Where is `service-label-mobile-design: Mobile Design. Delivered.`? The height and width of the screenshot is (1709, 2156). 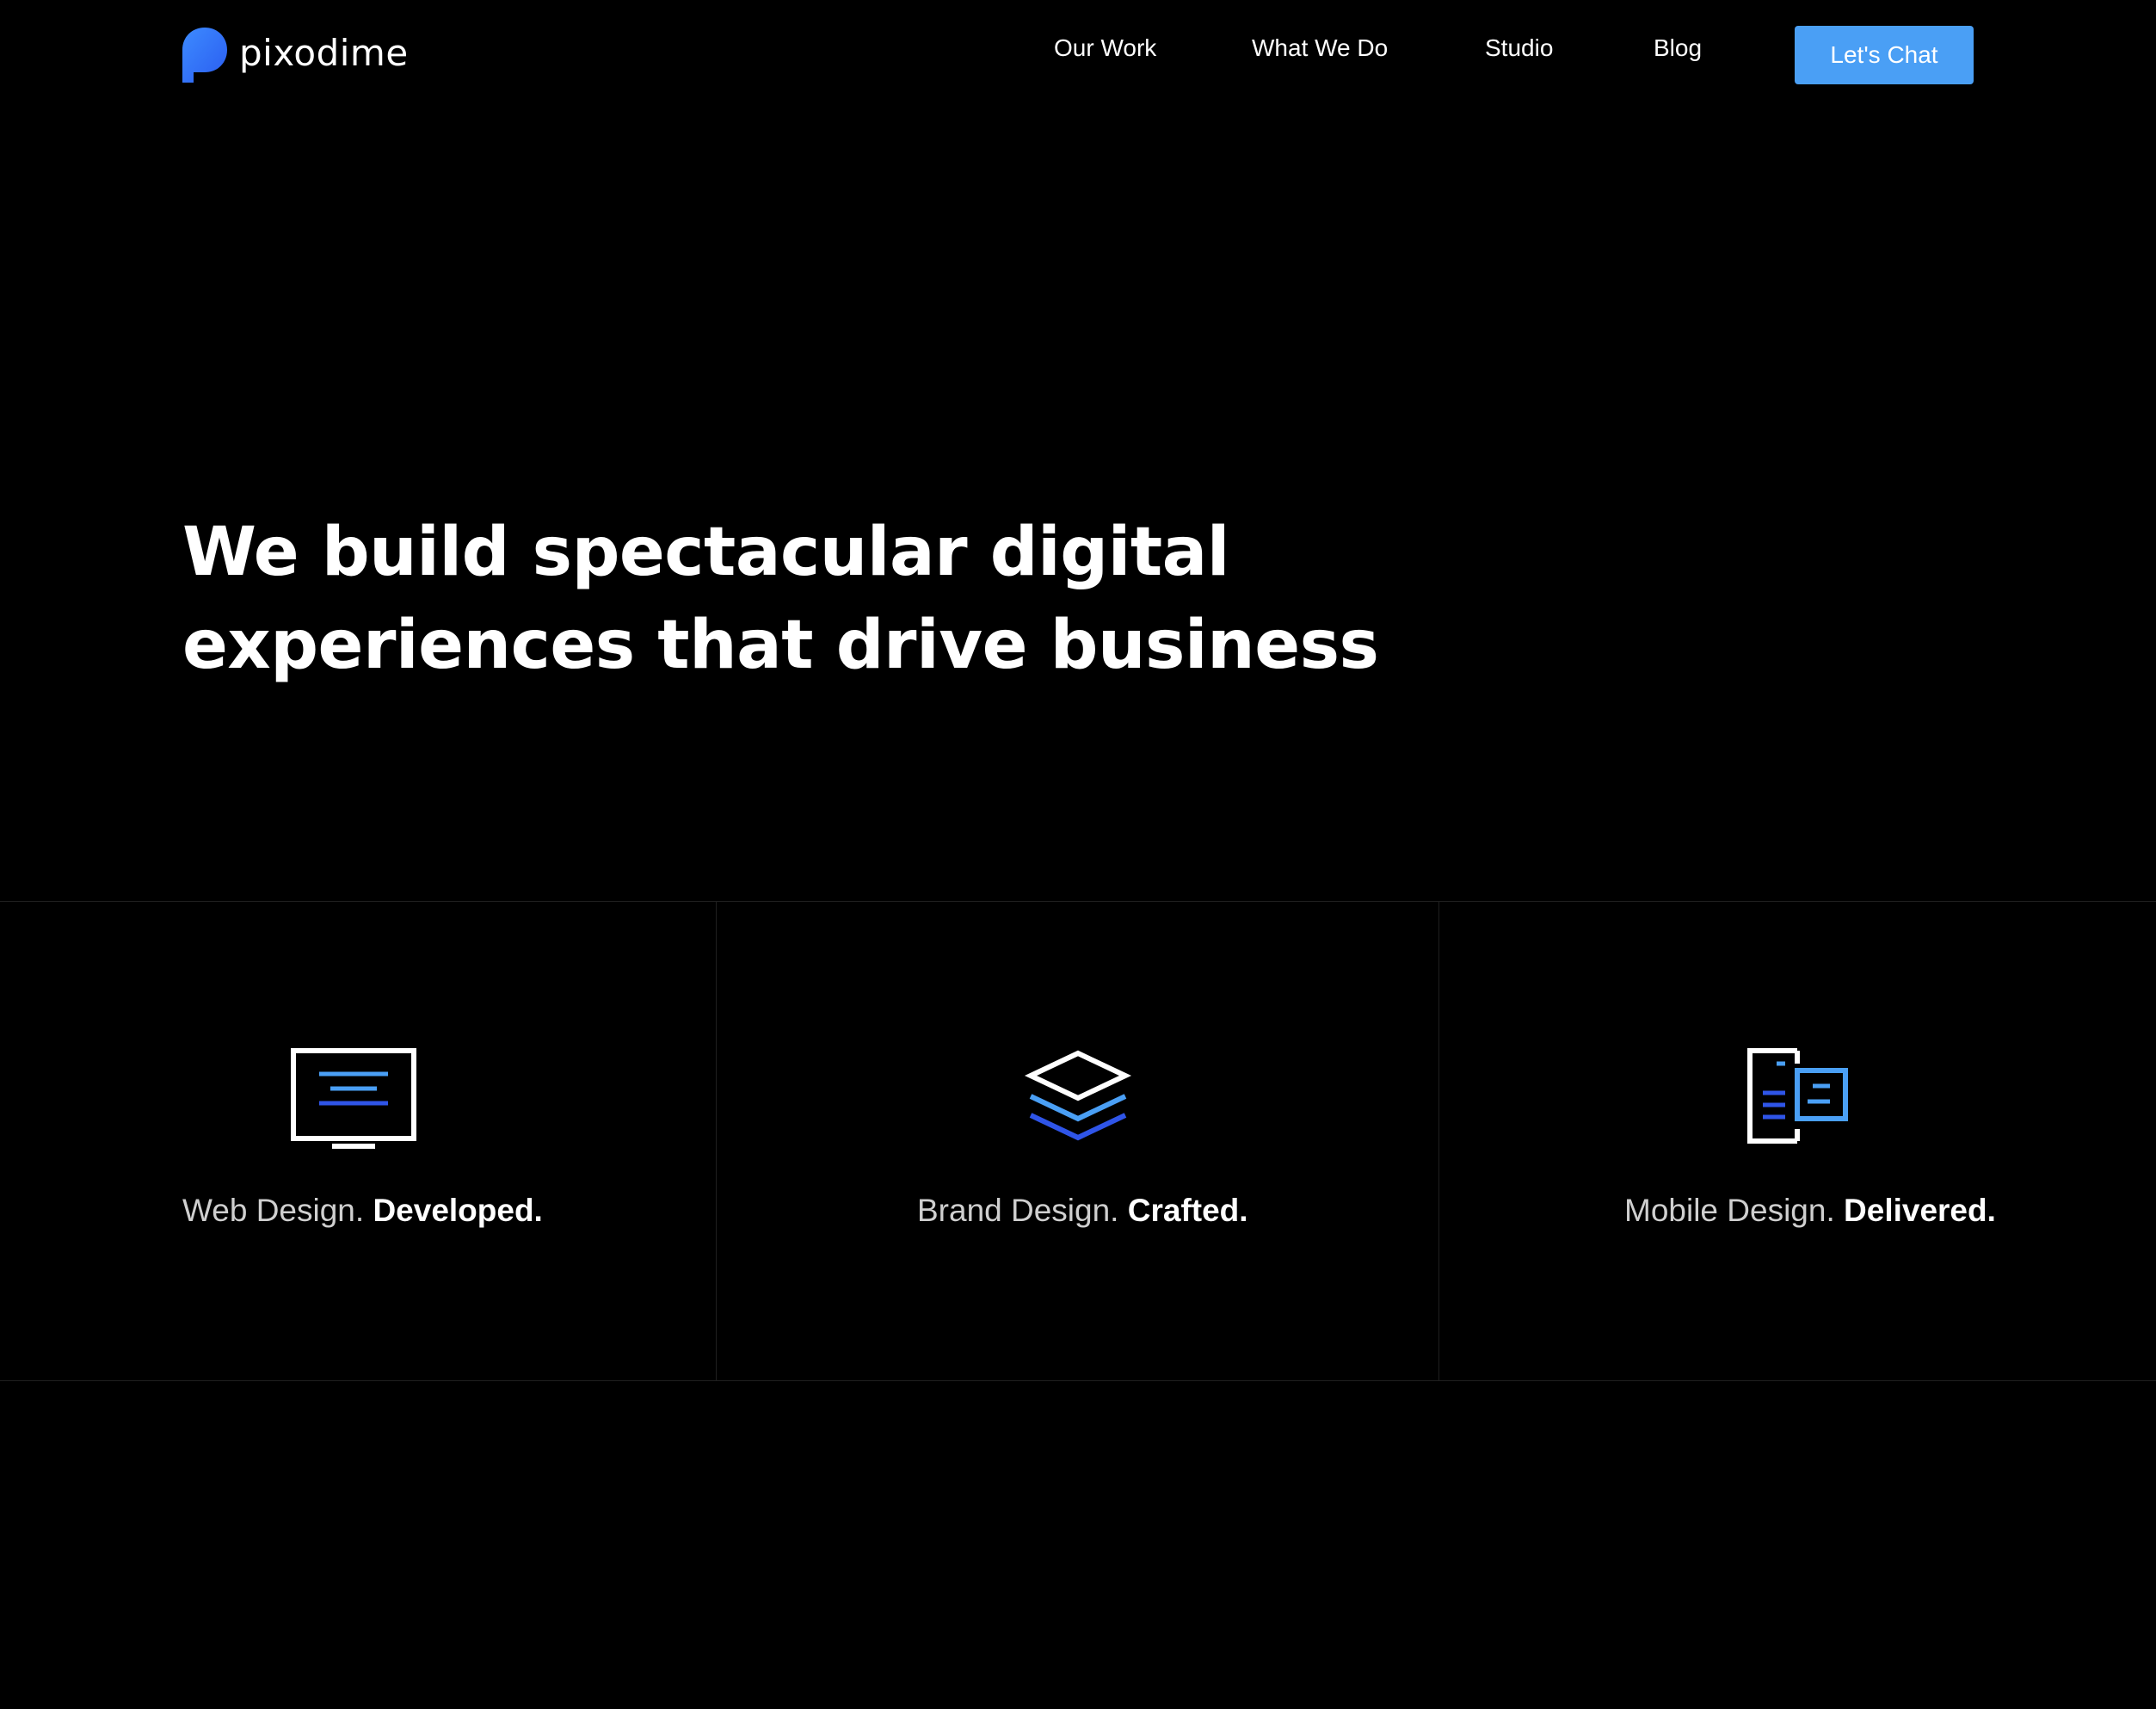
service-label-mobile-design: Mobile Design. Delivered. is located at coordinates (1810, 1211).